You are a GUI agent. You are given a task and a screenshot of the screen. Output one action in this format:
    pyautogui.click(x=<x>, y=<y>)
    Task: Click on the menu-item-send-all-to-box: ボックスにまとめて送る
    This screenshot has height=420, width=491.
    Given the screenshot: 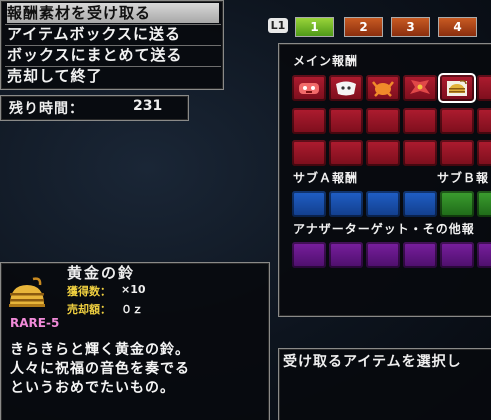 What is the action you would take?
    pyautogui.click(x=113, y=55)
    